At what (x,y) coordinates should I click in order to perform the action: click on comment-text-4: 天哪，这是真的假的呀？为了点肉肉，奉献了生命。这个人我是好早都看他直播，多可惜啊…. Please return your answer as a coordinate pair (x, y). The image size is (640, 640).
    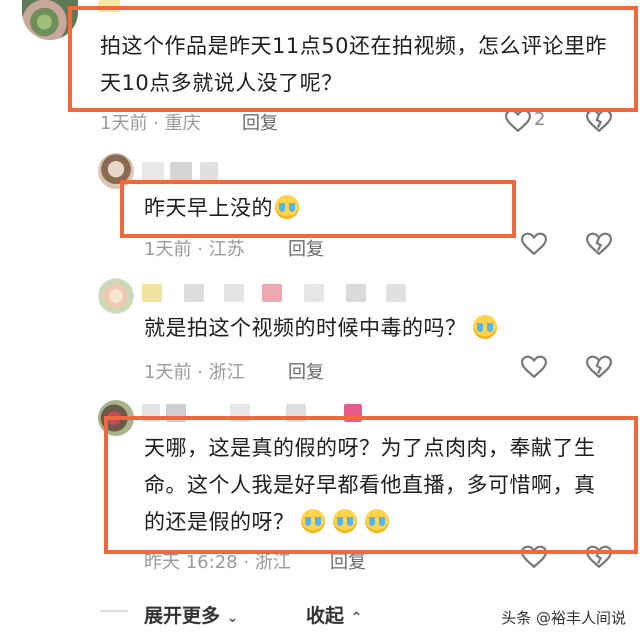
    Looking at the image, I should click on (374, 485).